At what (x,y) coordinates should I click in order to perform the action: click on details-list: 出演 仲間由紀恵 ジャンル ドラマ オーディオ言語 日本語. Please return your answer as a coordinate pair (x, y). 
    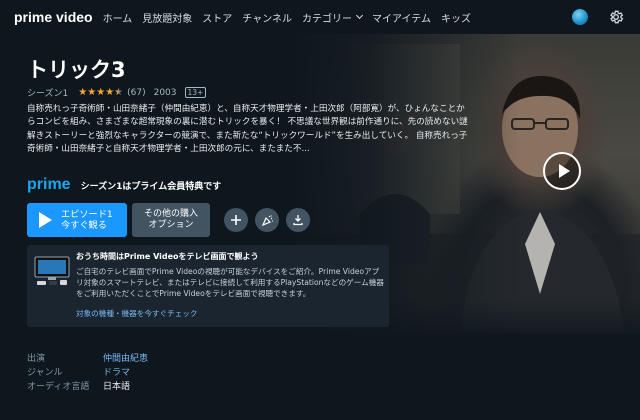
    Looking at the image, I should click on (87, 373).